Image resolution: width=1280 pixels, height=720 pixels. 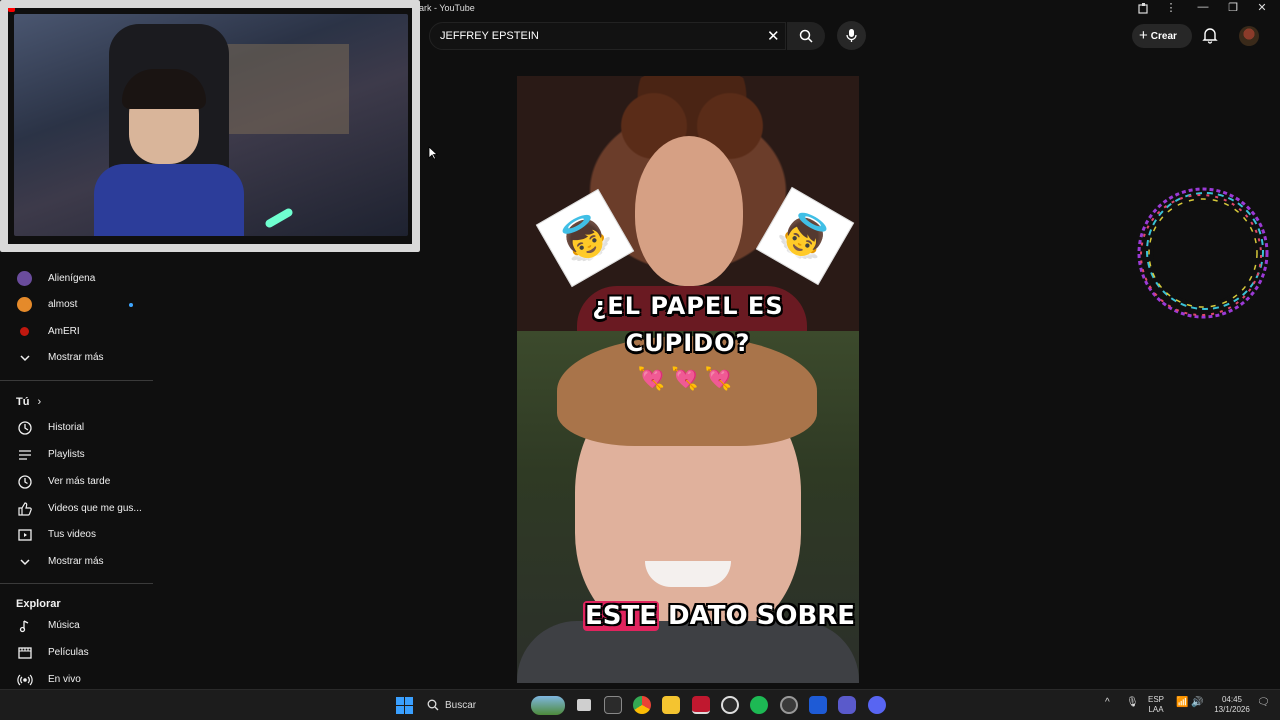 What do you see at coordinates (66, 427) in the screenshot?
I see `sidebar-item-label: Historial` at bounding box center [66, 427].